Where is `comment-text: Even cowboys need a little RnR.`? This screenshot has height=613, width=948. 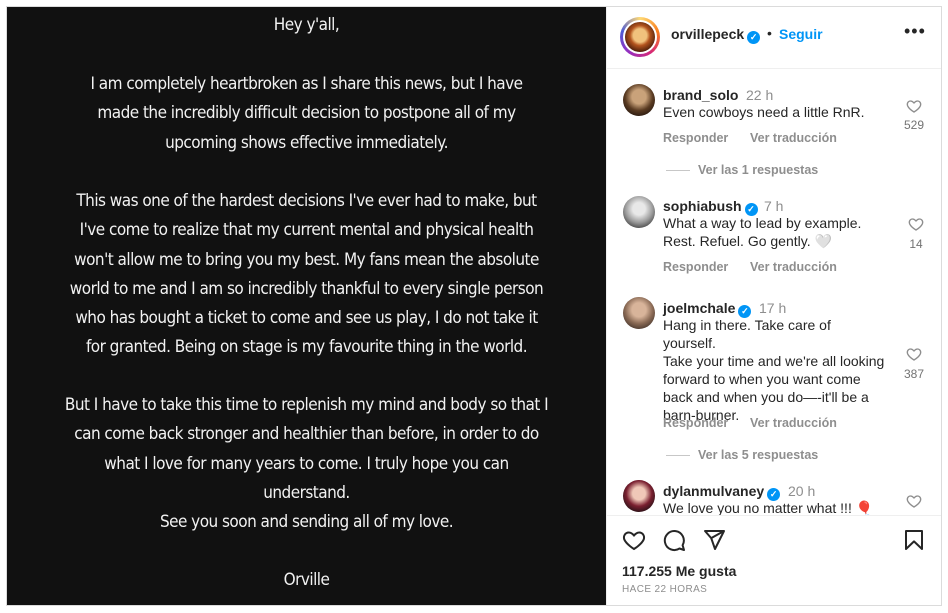
comment-text: Even cowboys need a little RnR. is located at coordinates (774, 112).